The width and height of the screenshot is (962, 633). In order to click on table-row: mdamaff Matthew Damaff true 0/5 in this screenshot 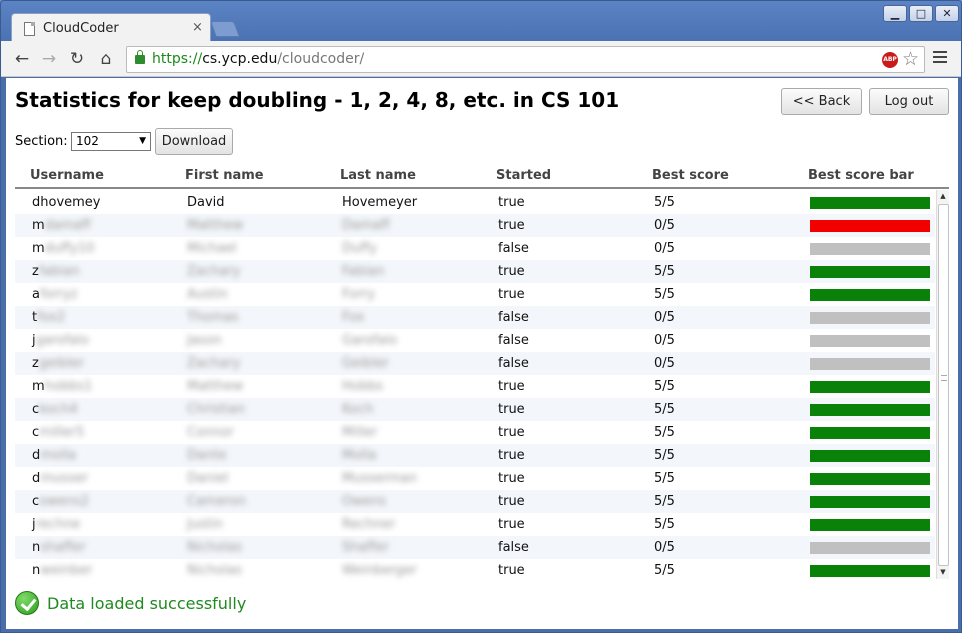, I will do `click(475, 225)`.